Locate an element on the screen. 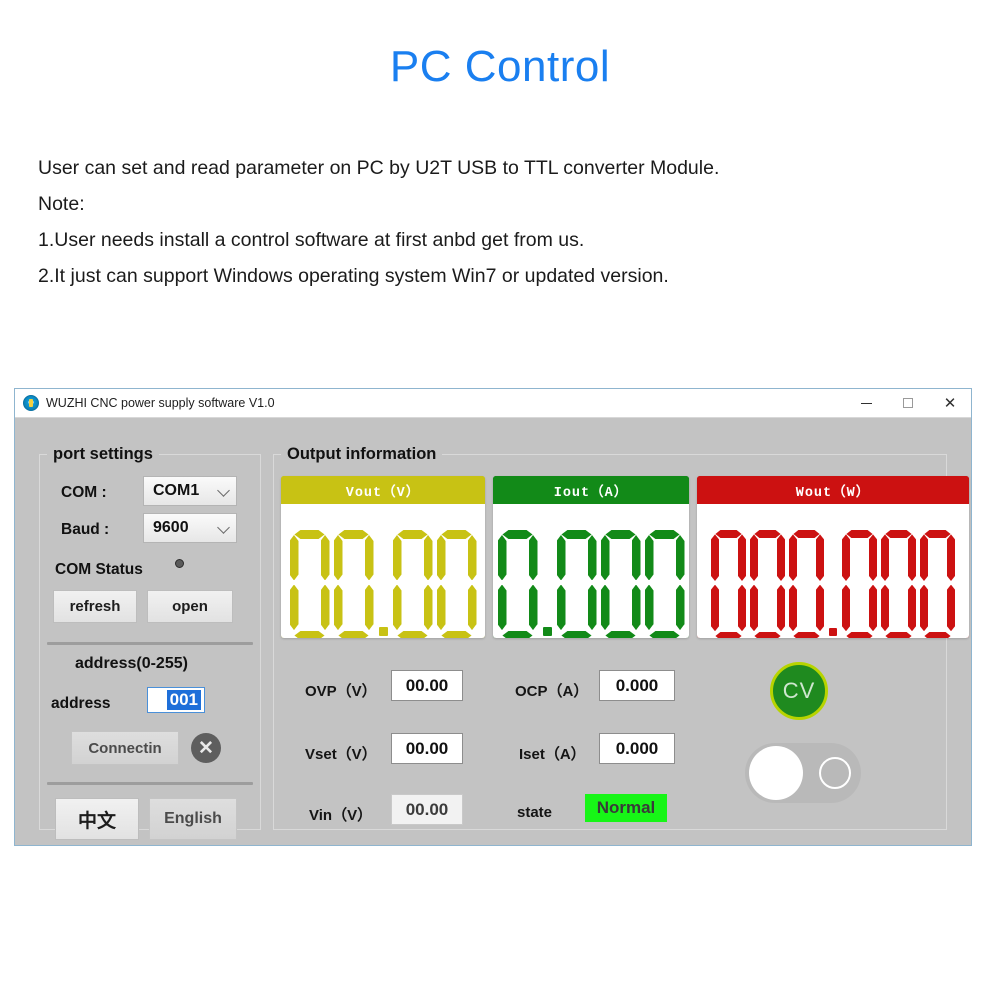  meter-vout-face is located at coordinates (383, 571).